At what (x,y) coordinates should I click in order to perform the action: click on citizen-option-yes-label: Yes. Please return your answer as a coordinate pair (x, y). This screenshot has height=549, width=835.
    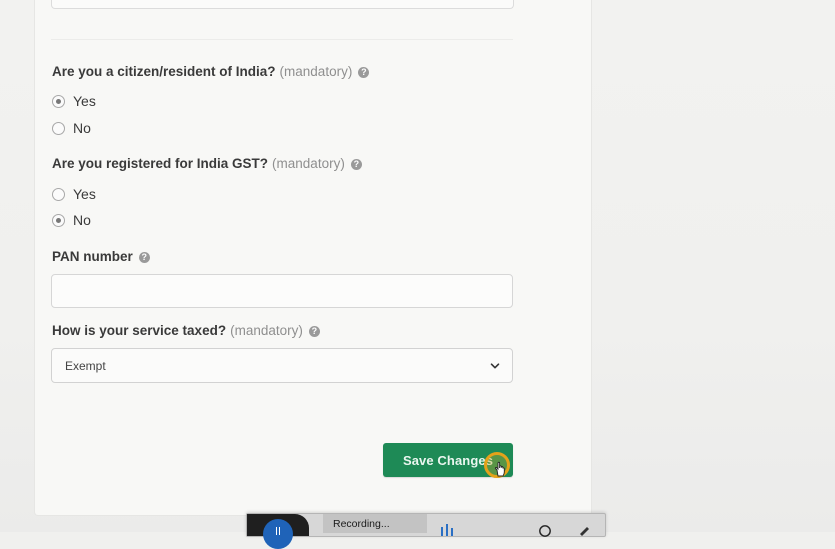
    Looking at the image, I should click on (84, 101).